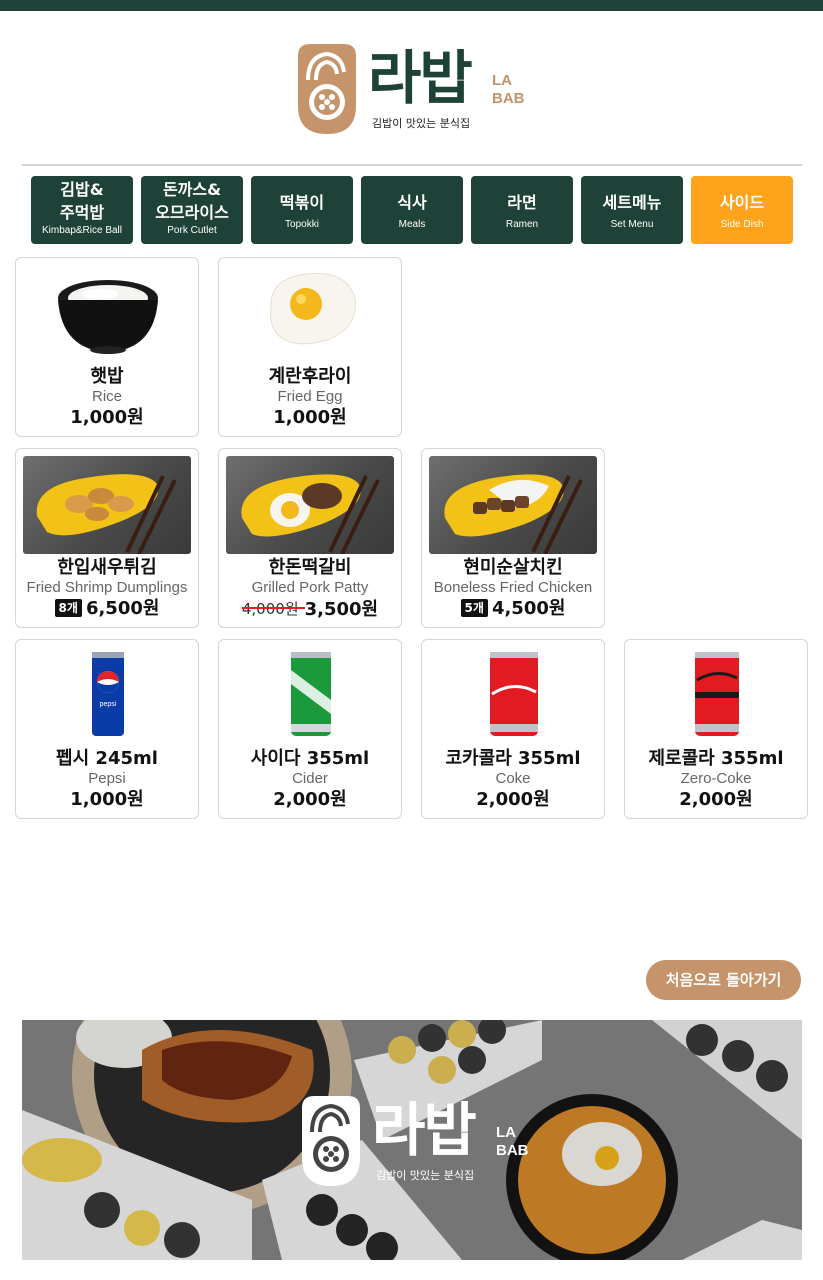 Image resolution: width=823 pixels, height=1280 pixels. What do you see at coordinates (107, 376) in the screenshot?
I see `item-name: 햇밥` at bounding box center [107, 376].